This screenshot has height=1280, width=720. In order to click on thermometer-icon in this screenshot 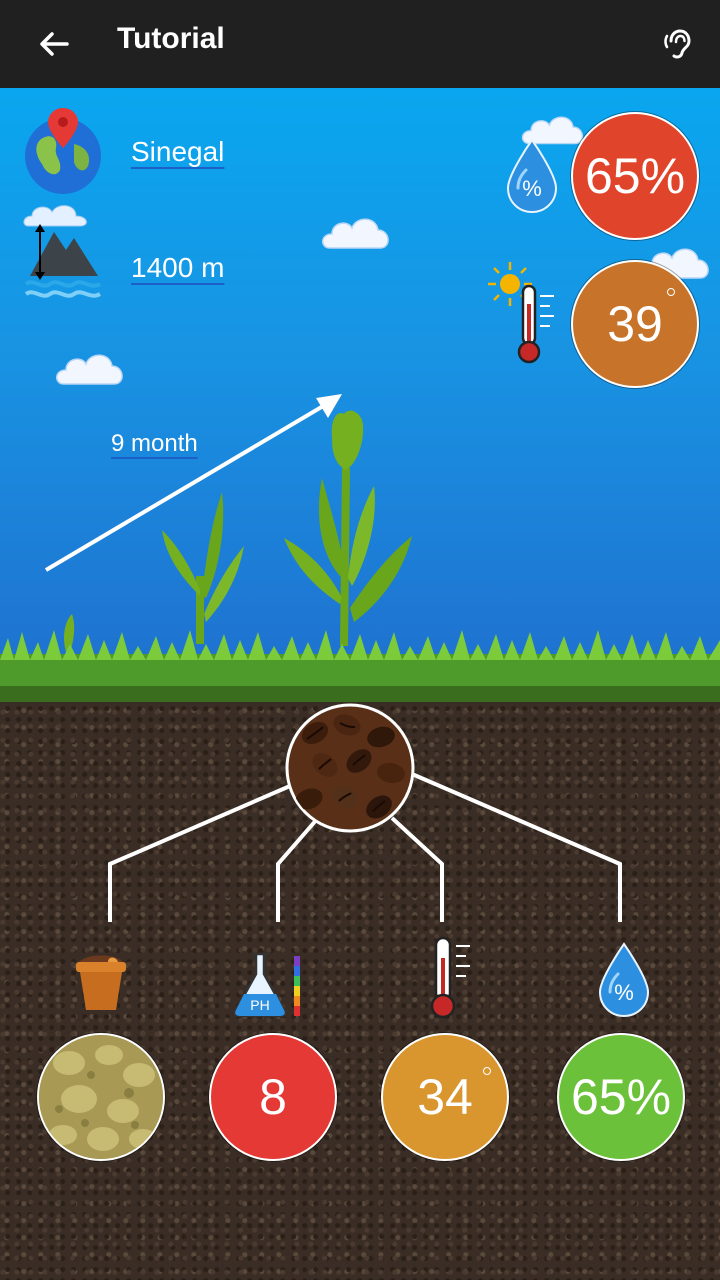, I will do `click(450, 977)`.